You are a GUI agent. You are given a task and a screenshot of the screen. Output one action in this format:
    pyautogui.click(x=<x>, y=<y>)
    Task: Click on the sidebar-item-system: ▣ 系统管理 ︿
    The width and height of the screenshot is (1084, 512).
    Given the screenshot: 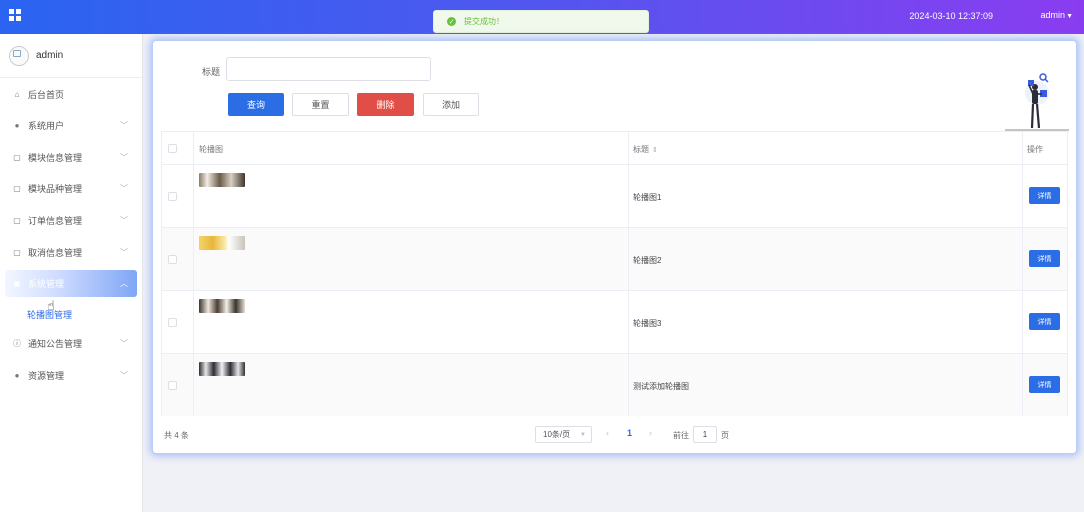 What is the action you would take?
    pyautogui.click(x=71, y=283)
    